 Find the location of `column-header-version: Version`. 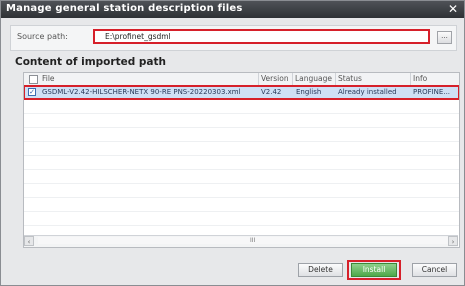

column-header-version: Version is located at coordinates (275, 78).